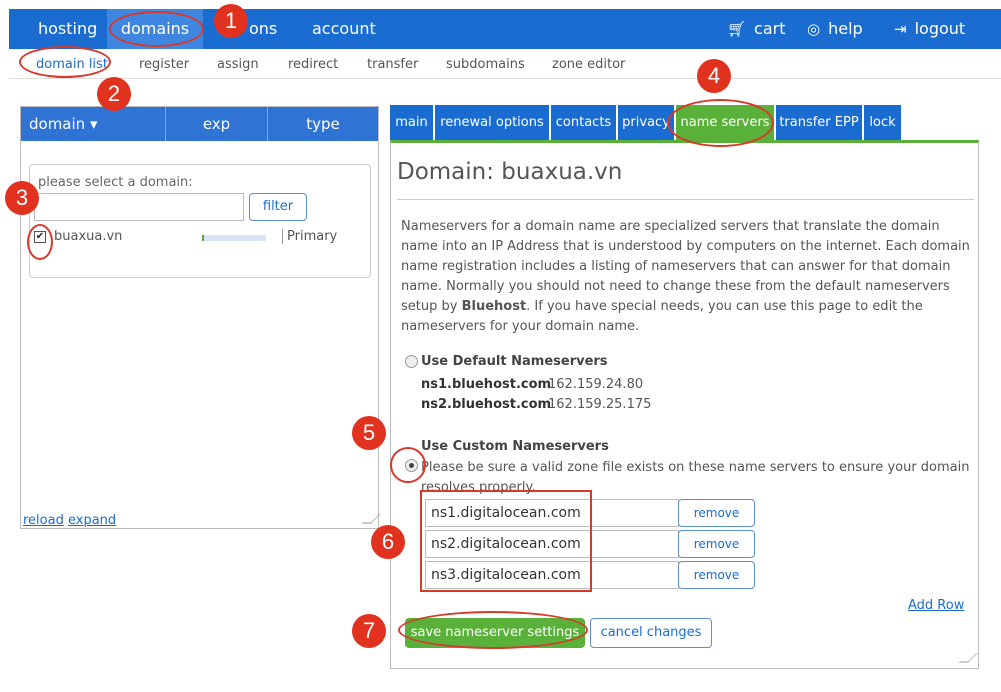 The width and height of the screenshot is (1001, 692). What do you see at coordinates (388, 542) in the screenshot?
I see `annotation-step-6: 6` at bounding box center [388, 542].